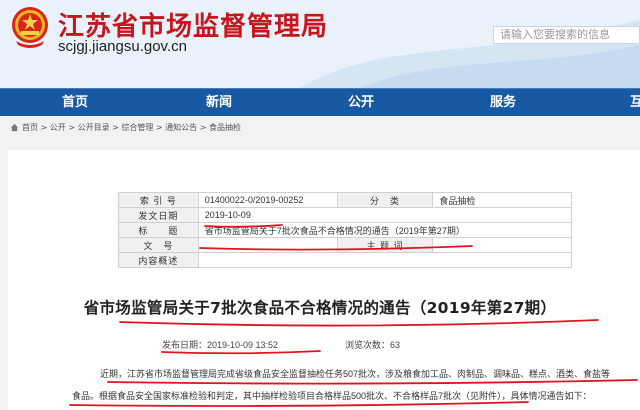 The width and height of the screenshot is (640, 410). What do you see at coordinates (158, 260) in the screenshot?
I see `summary-label: 内容概述` at bounding box center [158, 260].